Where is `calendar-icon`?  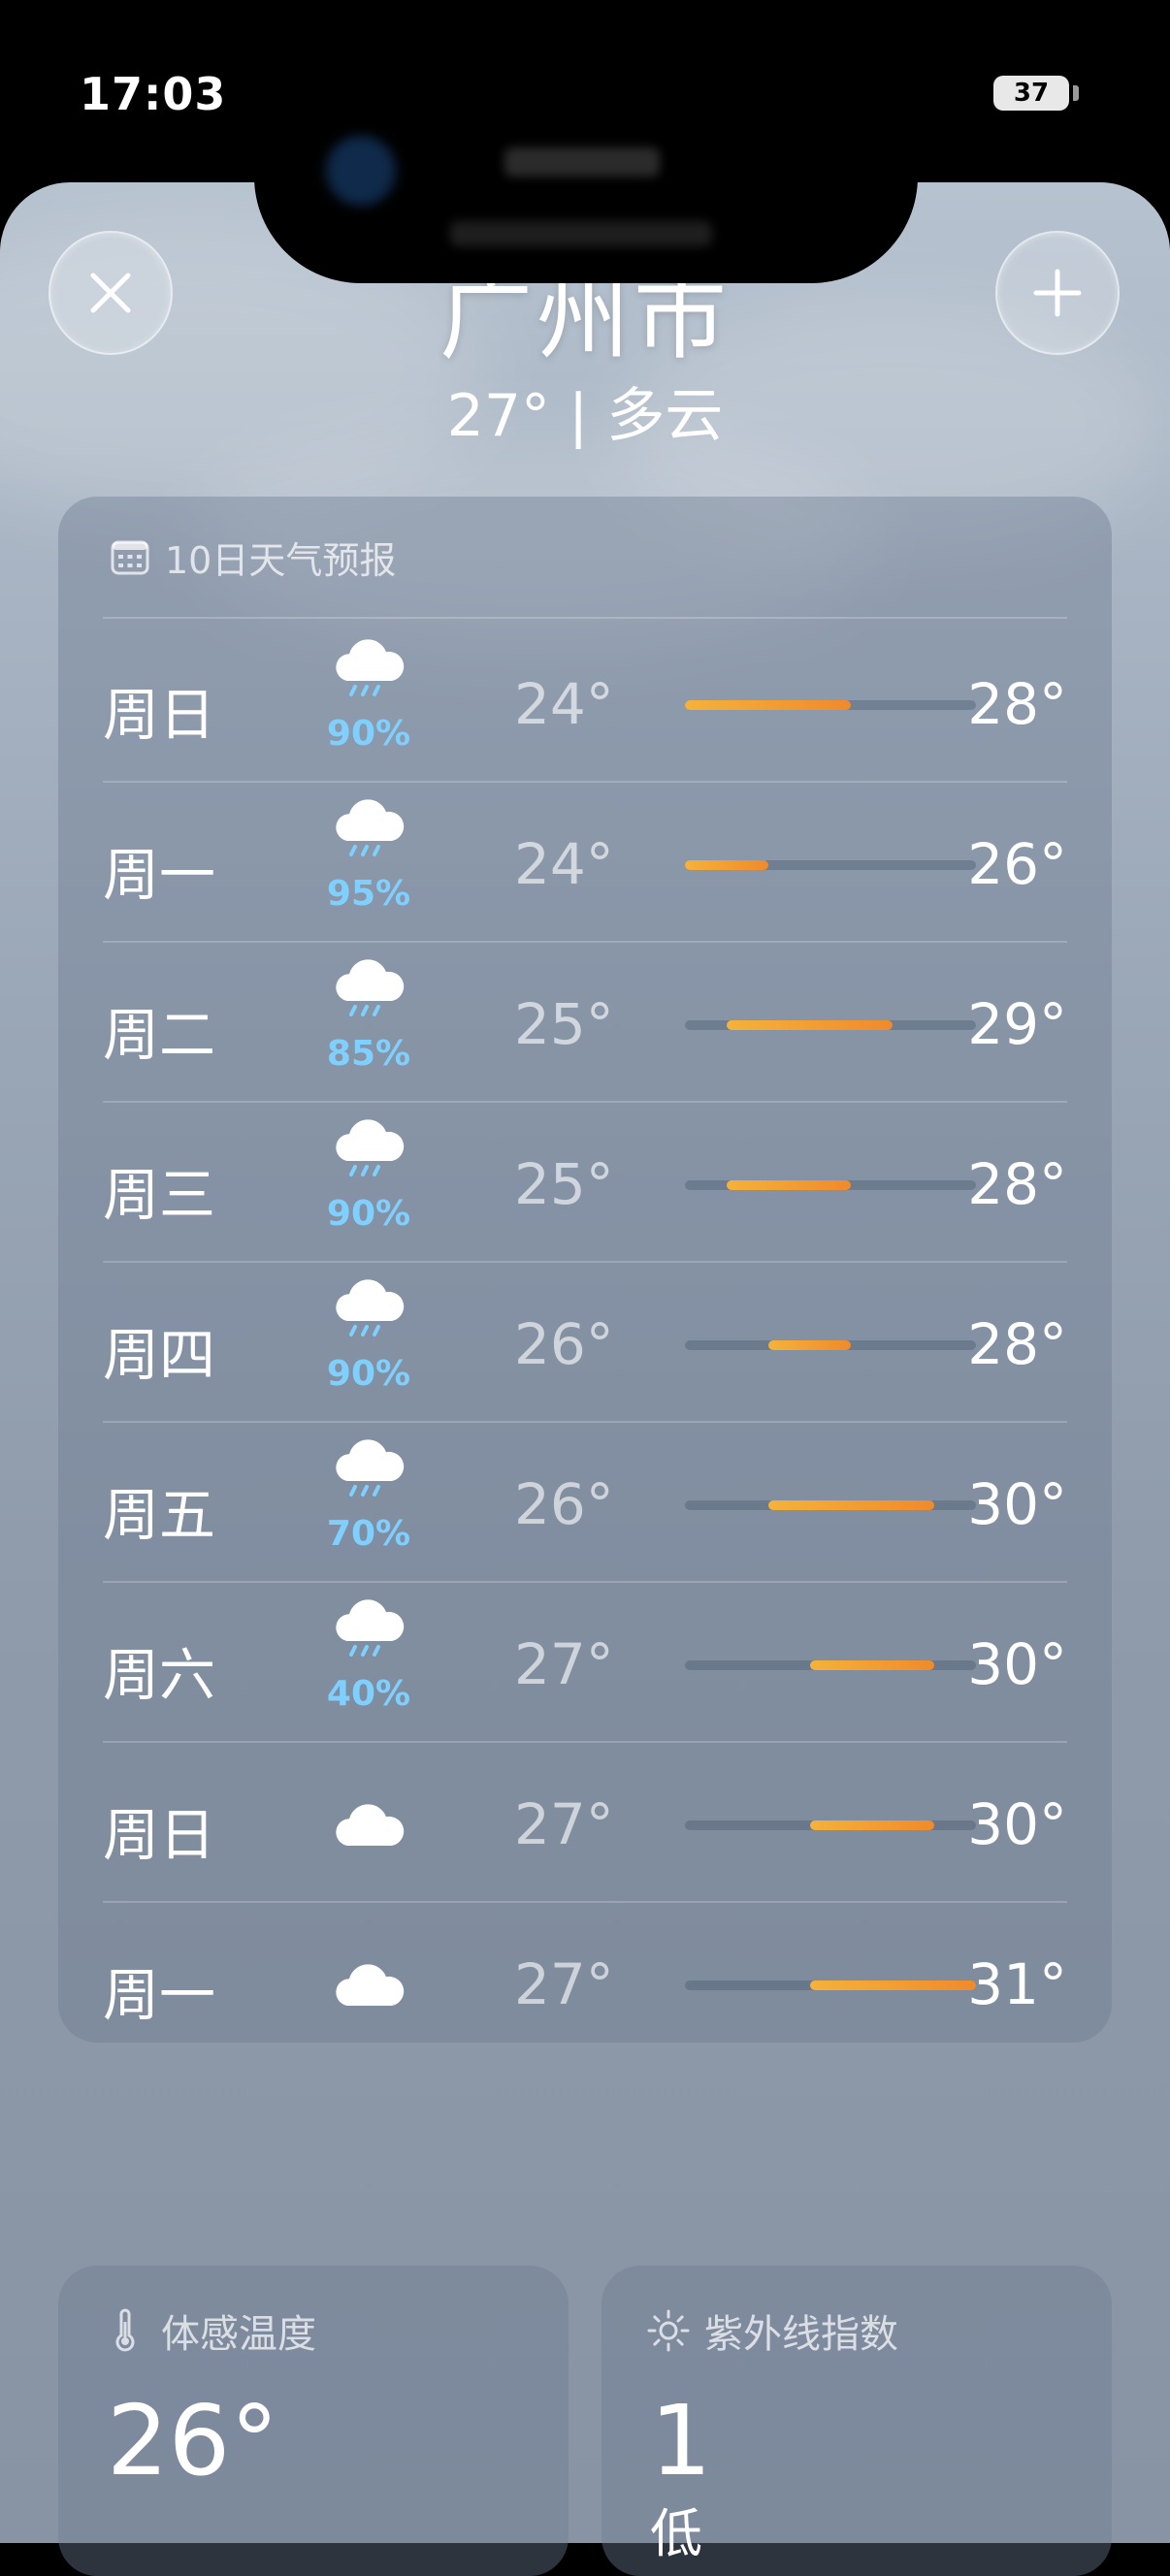 calendar-icon is located at coordinates (130, 557).